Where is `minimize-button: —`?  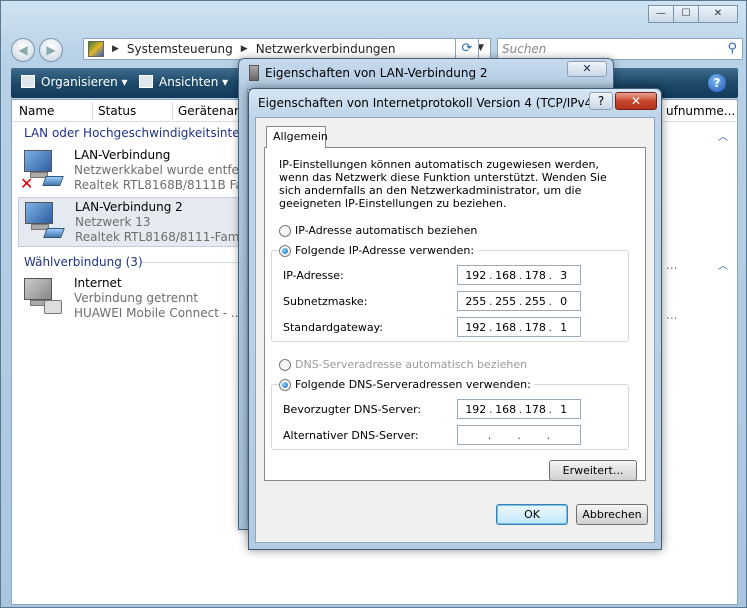
minimize-button: — is located at coordinates (661, 14).